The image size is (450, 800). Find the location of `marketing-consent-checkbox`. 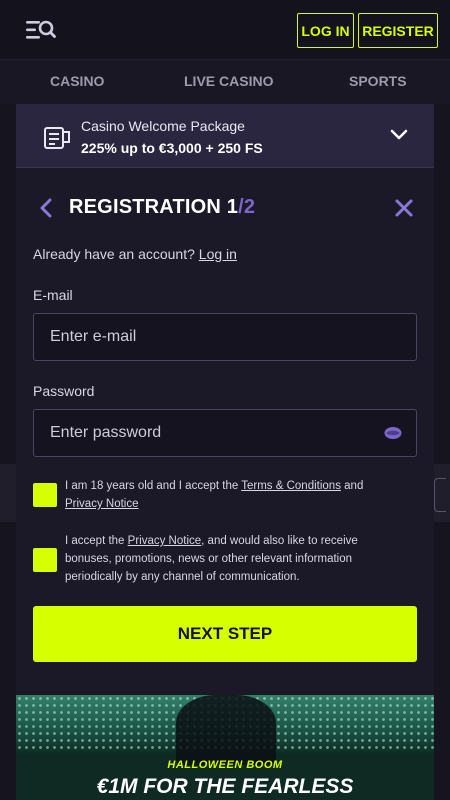

marketing-consent-checkbox is located at coordinates (45, 560).